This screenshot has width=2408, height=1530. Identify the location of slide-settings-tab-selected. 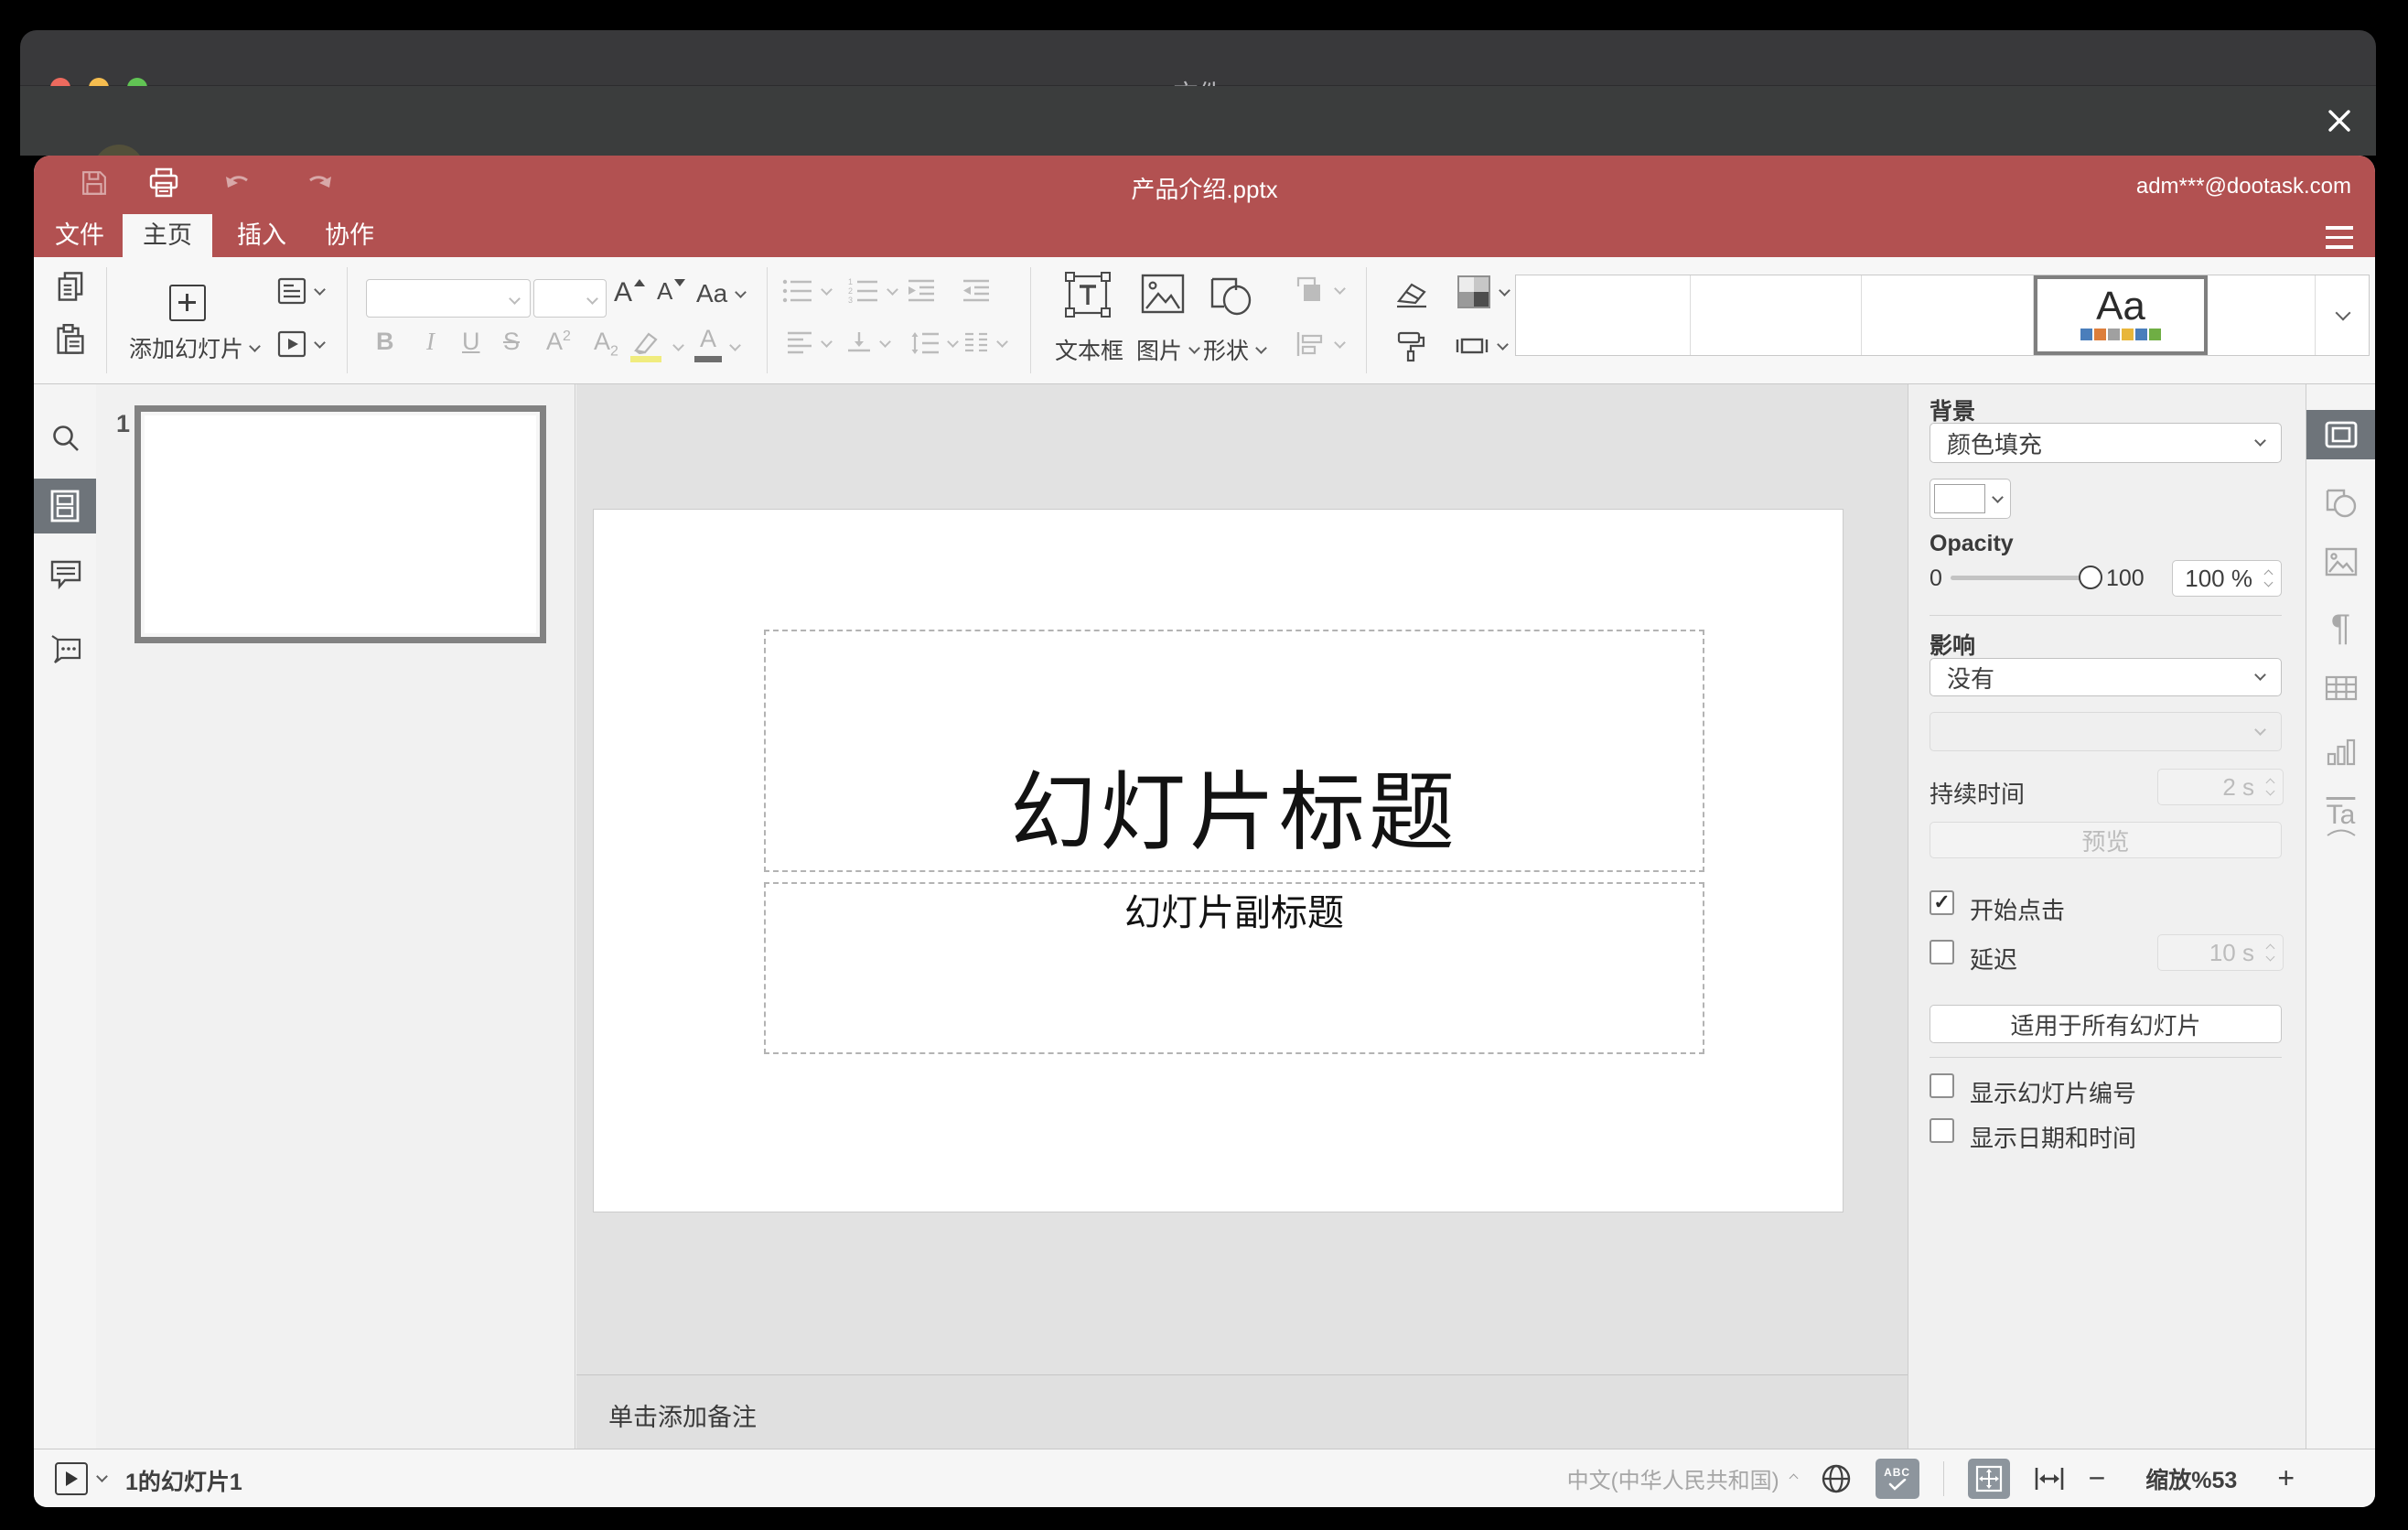
(2340, 434).